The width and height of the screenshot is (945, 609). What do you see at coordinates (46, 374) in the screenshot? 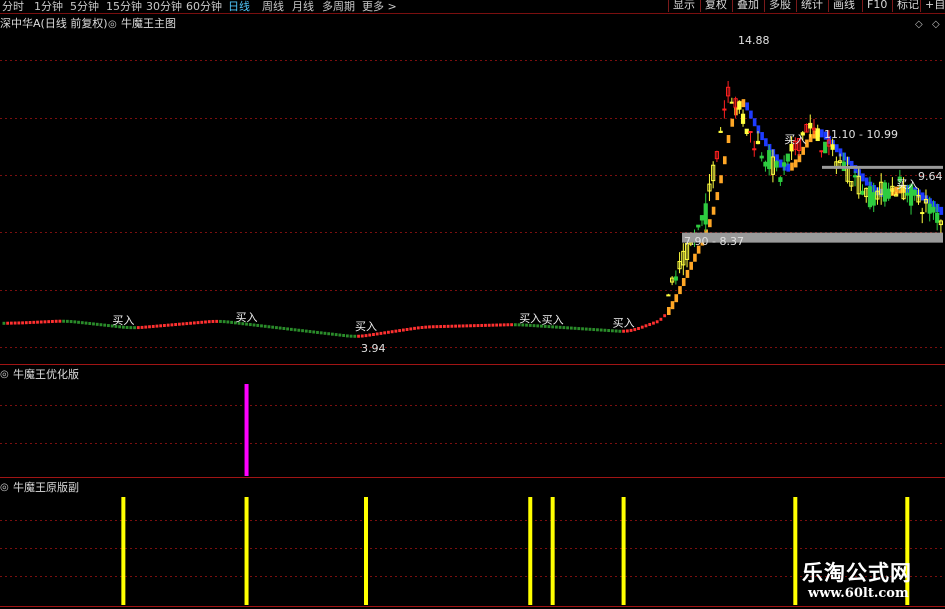
I see `panel2-title: 牛魔王优化版` at bounding box center [46, 374].